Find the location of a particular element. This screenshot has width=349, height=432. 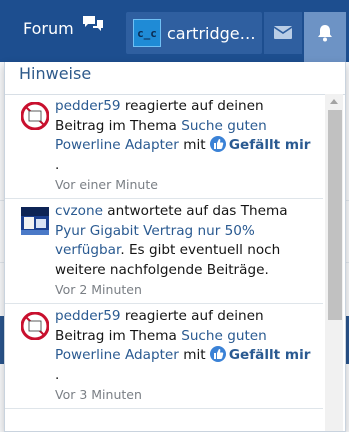

conversations-button is located at coordinates (283, 33).